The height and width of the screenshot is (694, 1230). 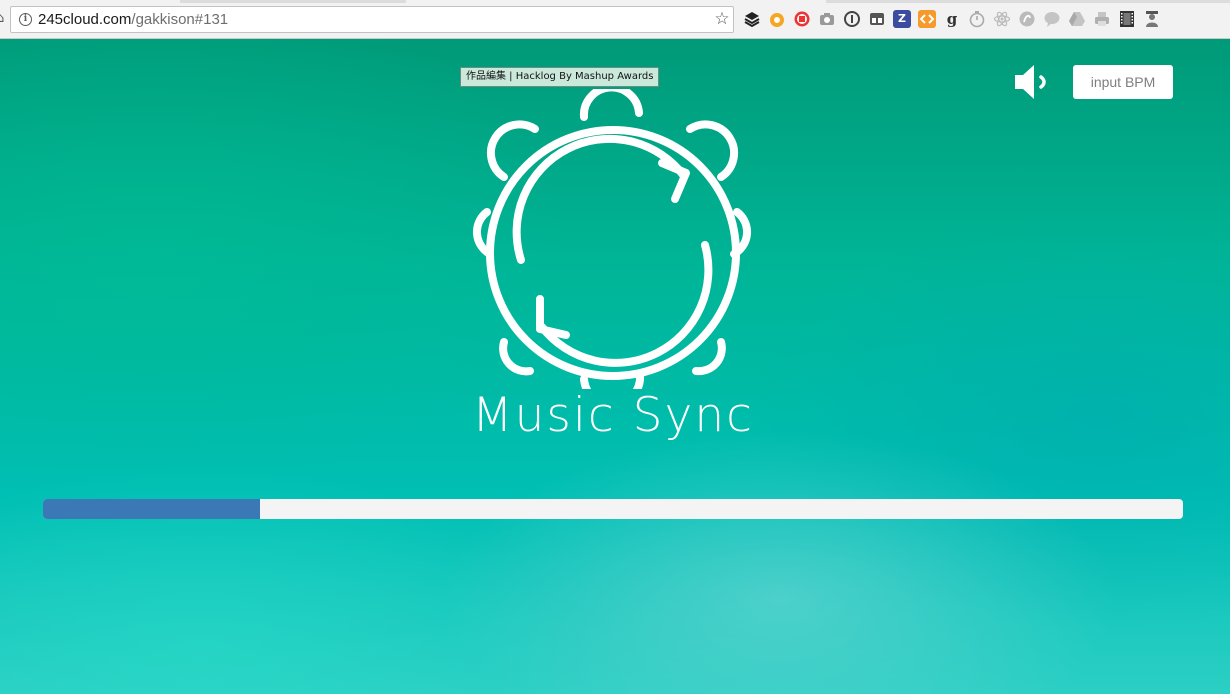 I want to click on address-bar: i 245cloud.com/gakkison#131 ☆, so click(x=372, y=19).